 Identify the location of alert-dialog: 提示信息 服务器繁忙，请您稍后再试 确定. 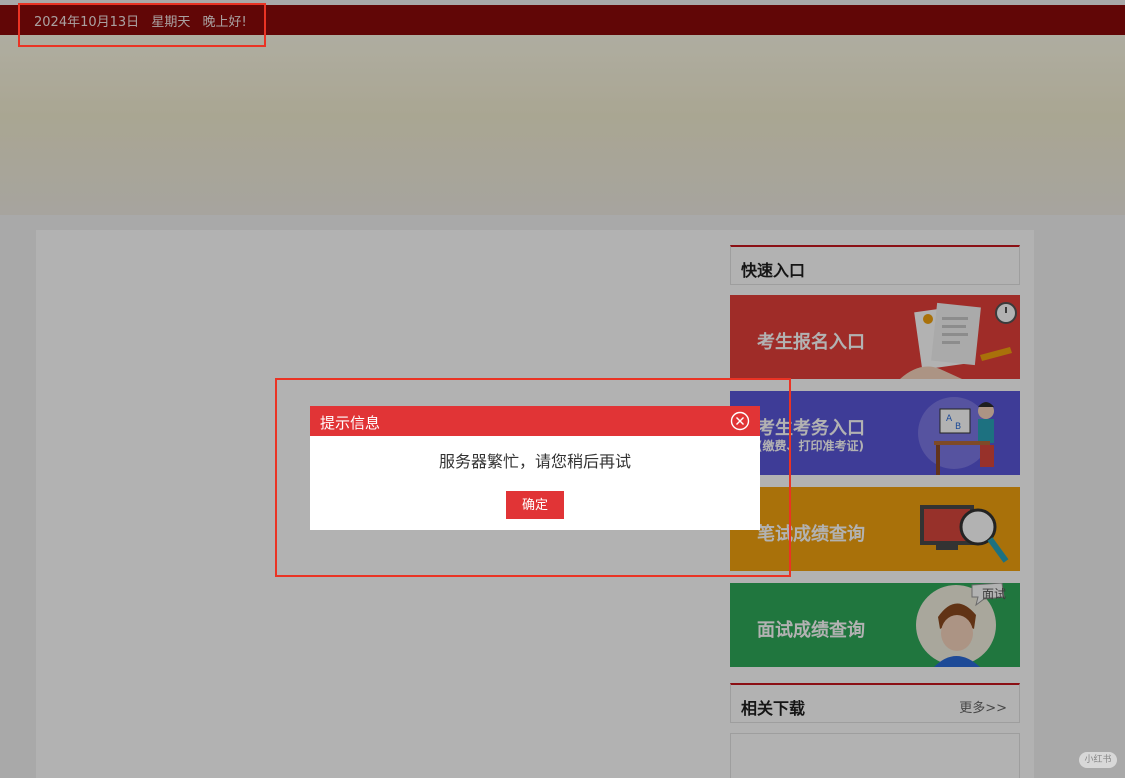
(535, 468).